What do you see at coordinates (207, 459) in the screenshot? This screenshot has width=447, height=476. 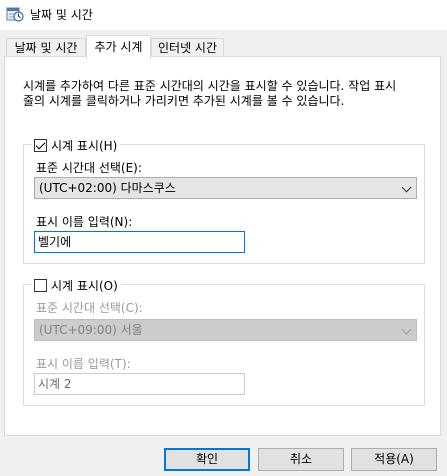 I see `ok-button: 확인` at bounding box center [207, 459].